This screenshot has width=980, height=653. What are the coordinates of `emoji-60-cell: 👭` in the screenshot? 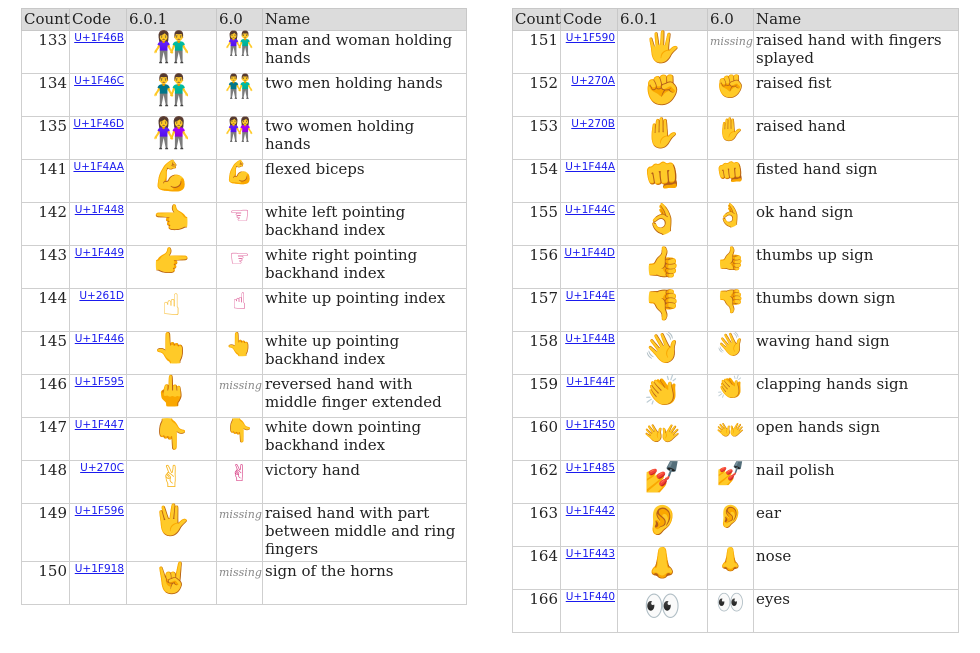 It's located at (239, 138).